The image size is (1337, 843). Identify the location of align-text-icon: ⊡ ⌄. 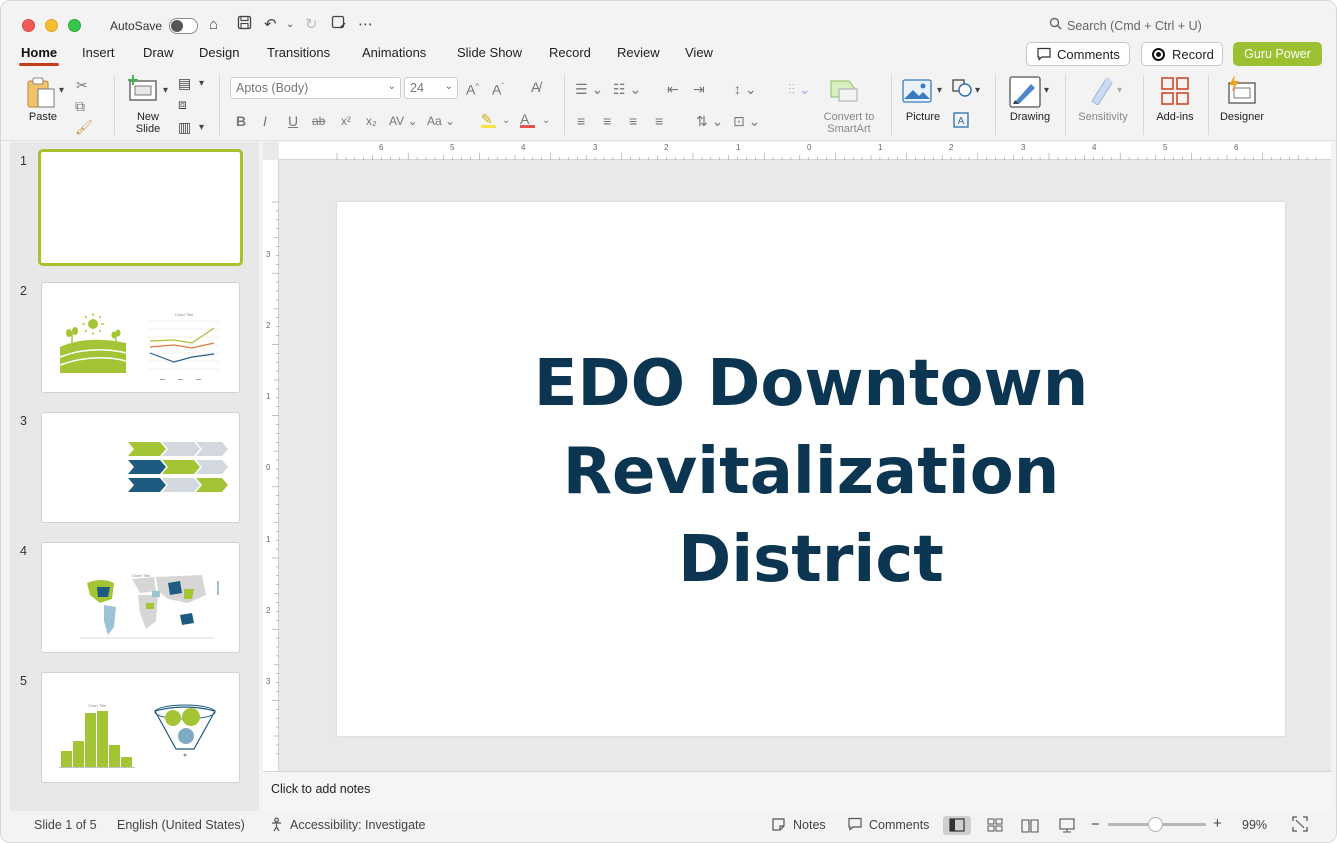
(746, 121).